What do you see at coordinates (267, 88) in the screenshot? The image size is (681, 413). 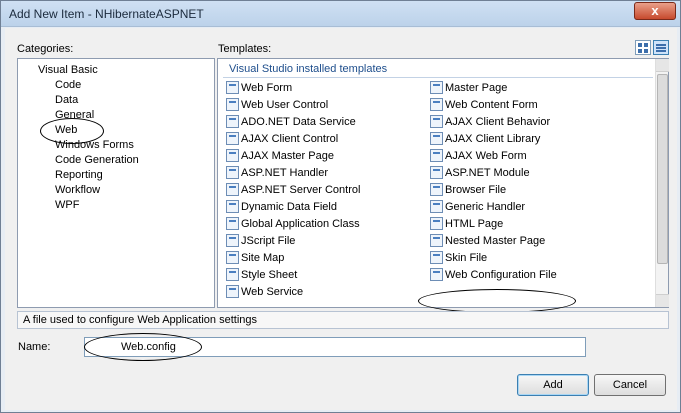 I see `template-item-label: Web Form` at bounding box center [267, 88].